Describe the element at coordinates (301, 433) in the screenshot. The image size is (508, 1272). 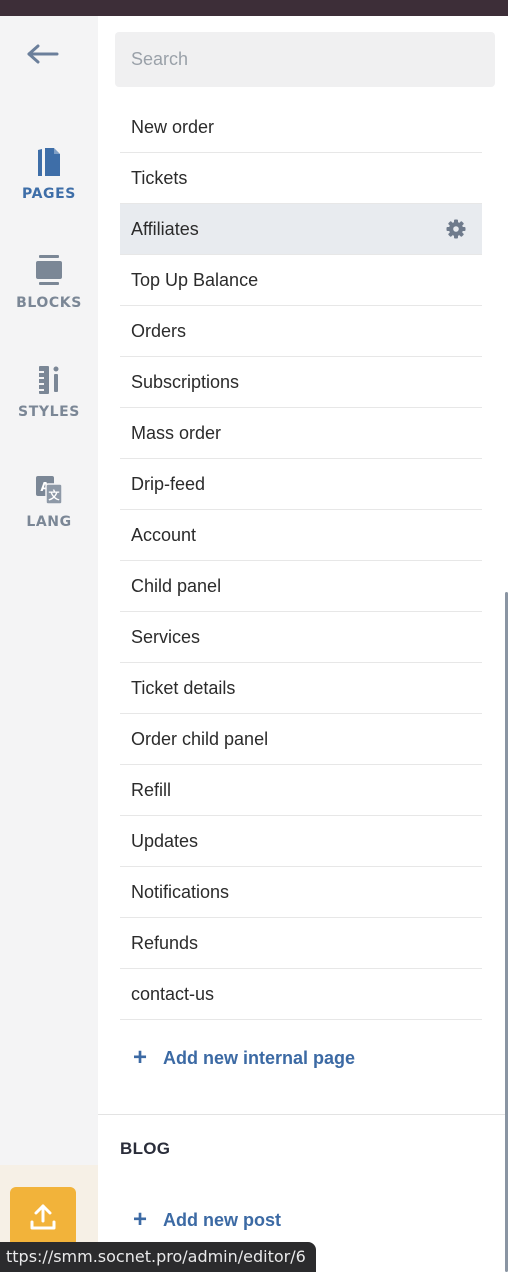
I see `page-list-item: Mass order` at that location.